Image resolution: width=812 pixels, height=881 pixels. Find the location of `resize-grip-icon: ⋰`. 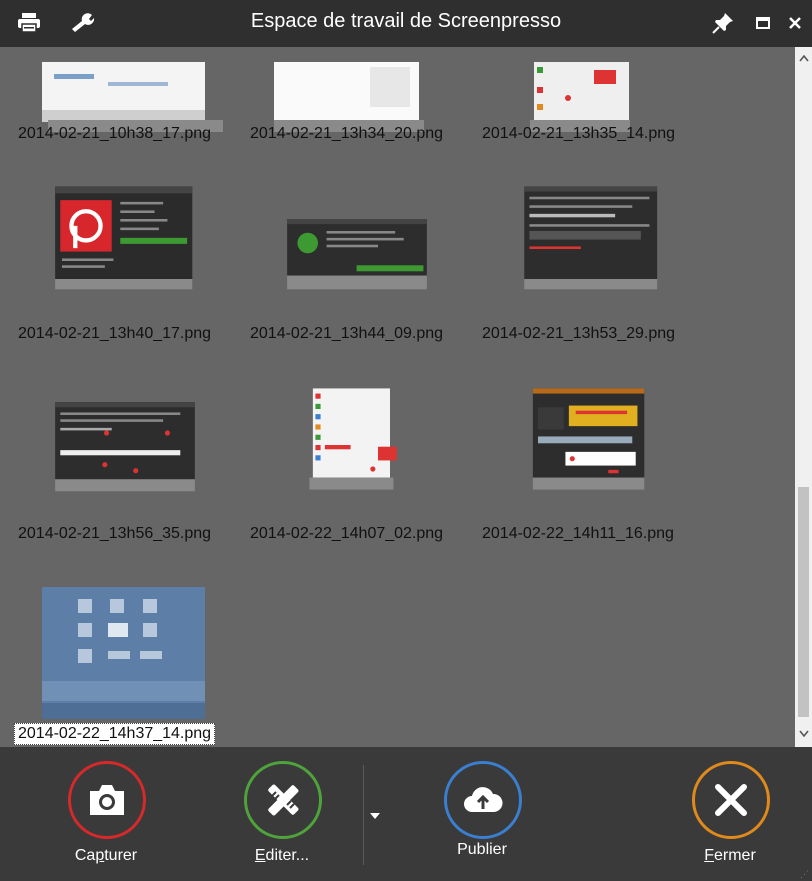

resize-grip-icon: ⋰ is located at coordinates (805, 874).